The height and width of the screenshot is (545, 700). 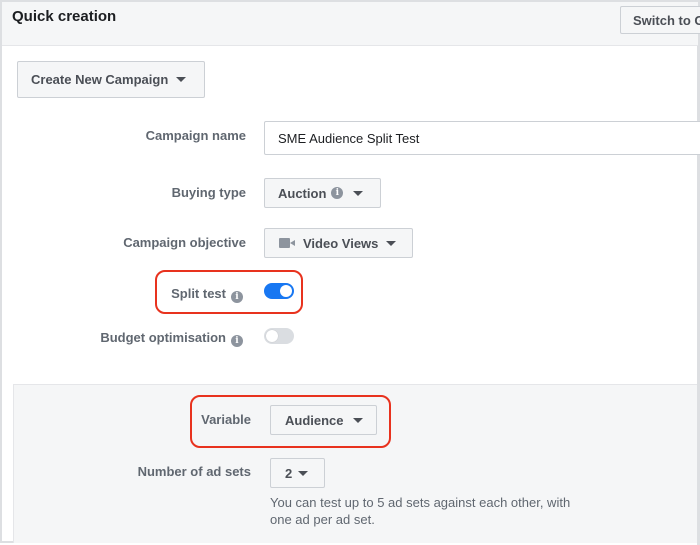 What do you see at coordinates (163, 337) in the screenshot?
I see `budget-optimisation-label-text: Budget optimisation` at bounding box center [163, 337].